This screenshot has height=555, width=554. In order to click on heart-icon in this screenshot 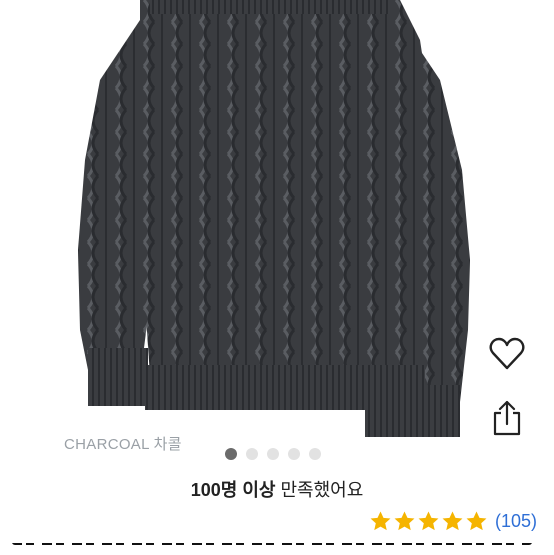, I will do `click(507, 354)`.